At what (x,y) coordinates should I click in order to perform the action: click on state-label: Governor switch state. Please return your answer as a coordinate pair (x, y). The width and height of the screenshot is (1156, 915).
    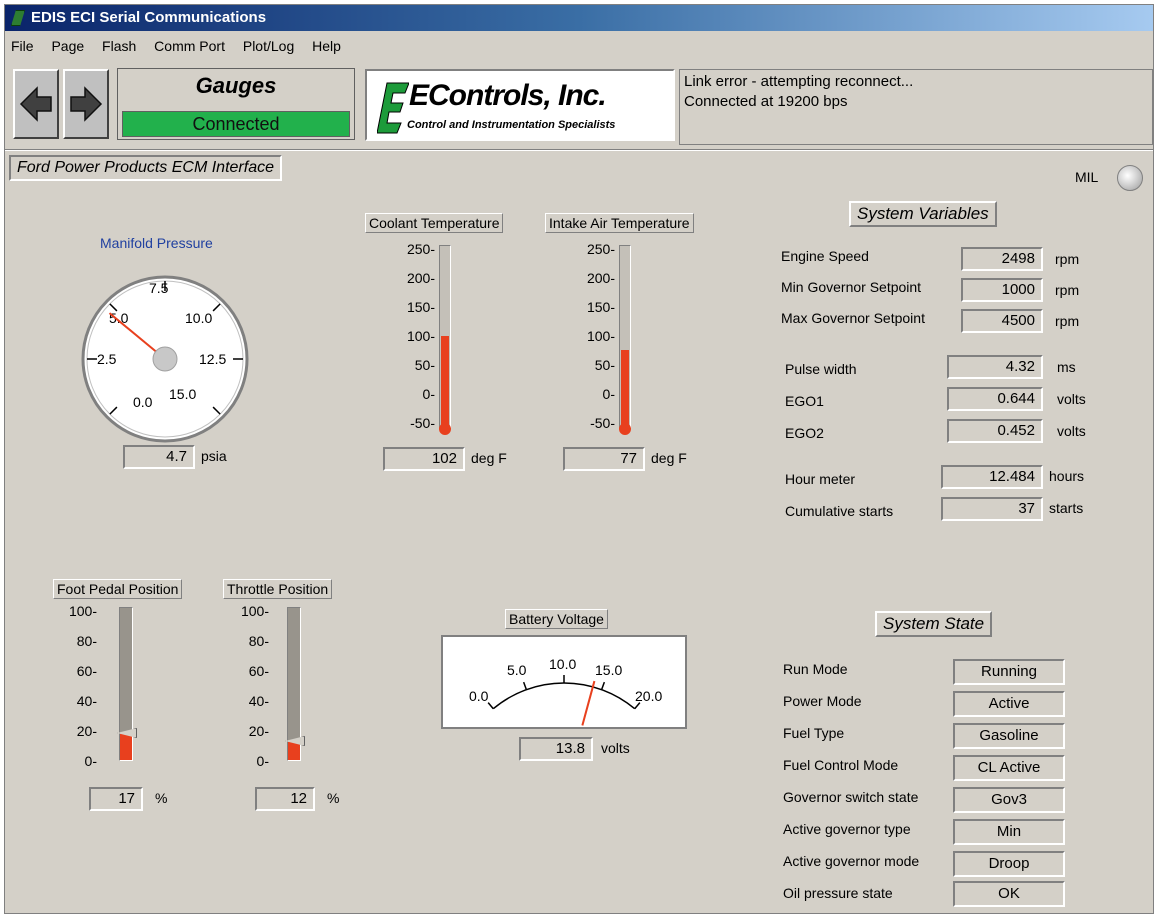
    Looking at the image, I should click on (851, 797).